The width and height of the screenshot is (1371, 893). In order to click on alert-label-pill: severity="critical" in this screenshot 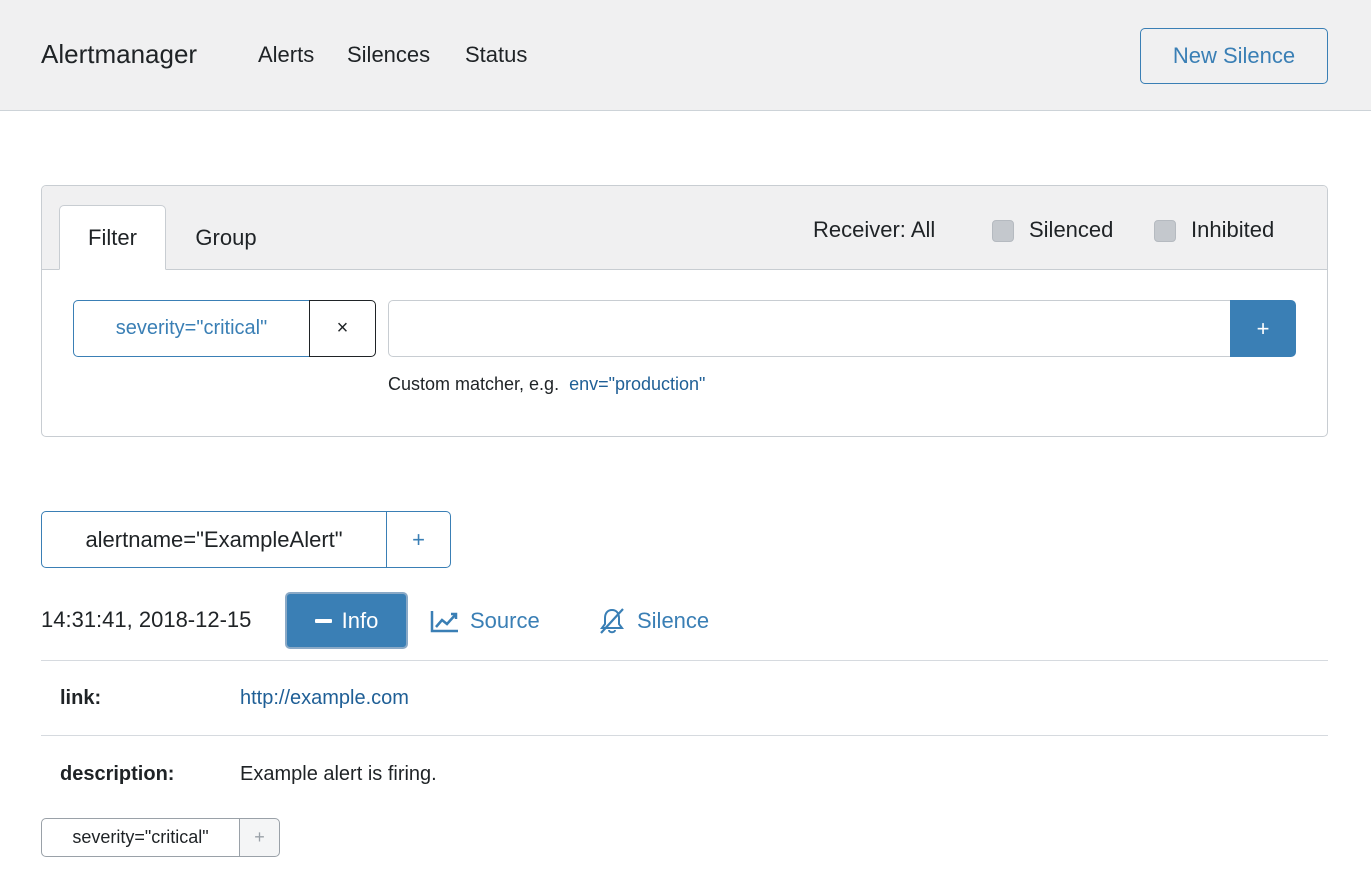, I will do `click(140, 837)`.